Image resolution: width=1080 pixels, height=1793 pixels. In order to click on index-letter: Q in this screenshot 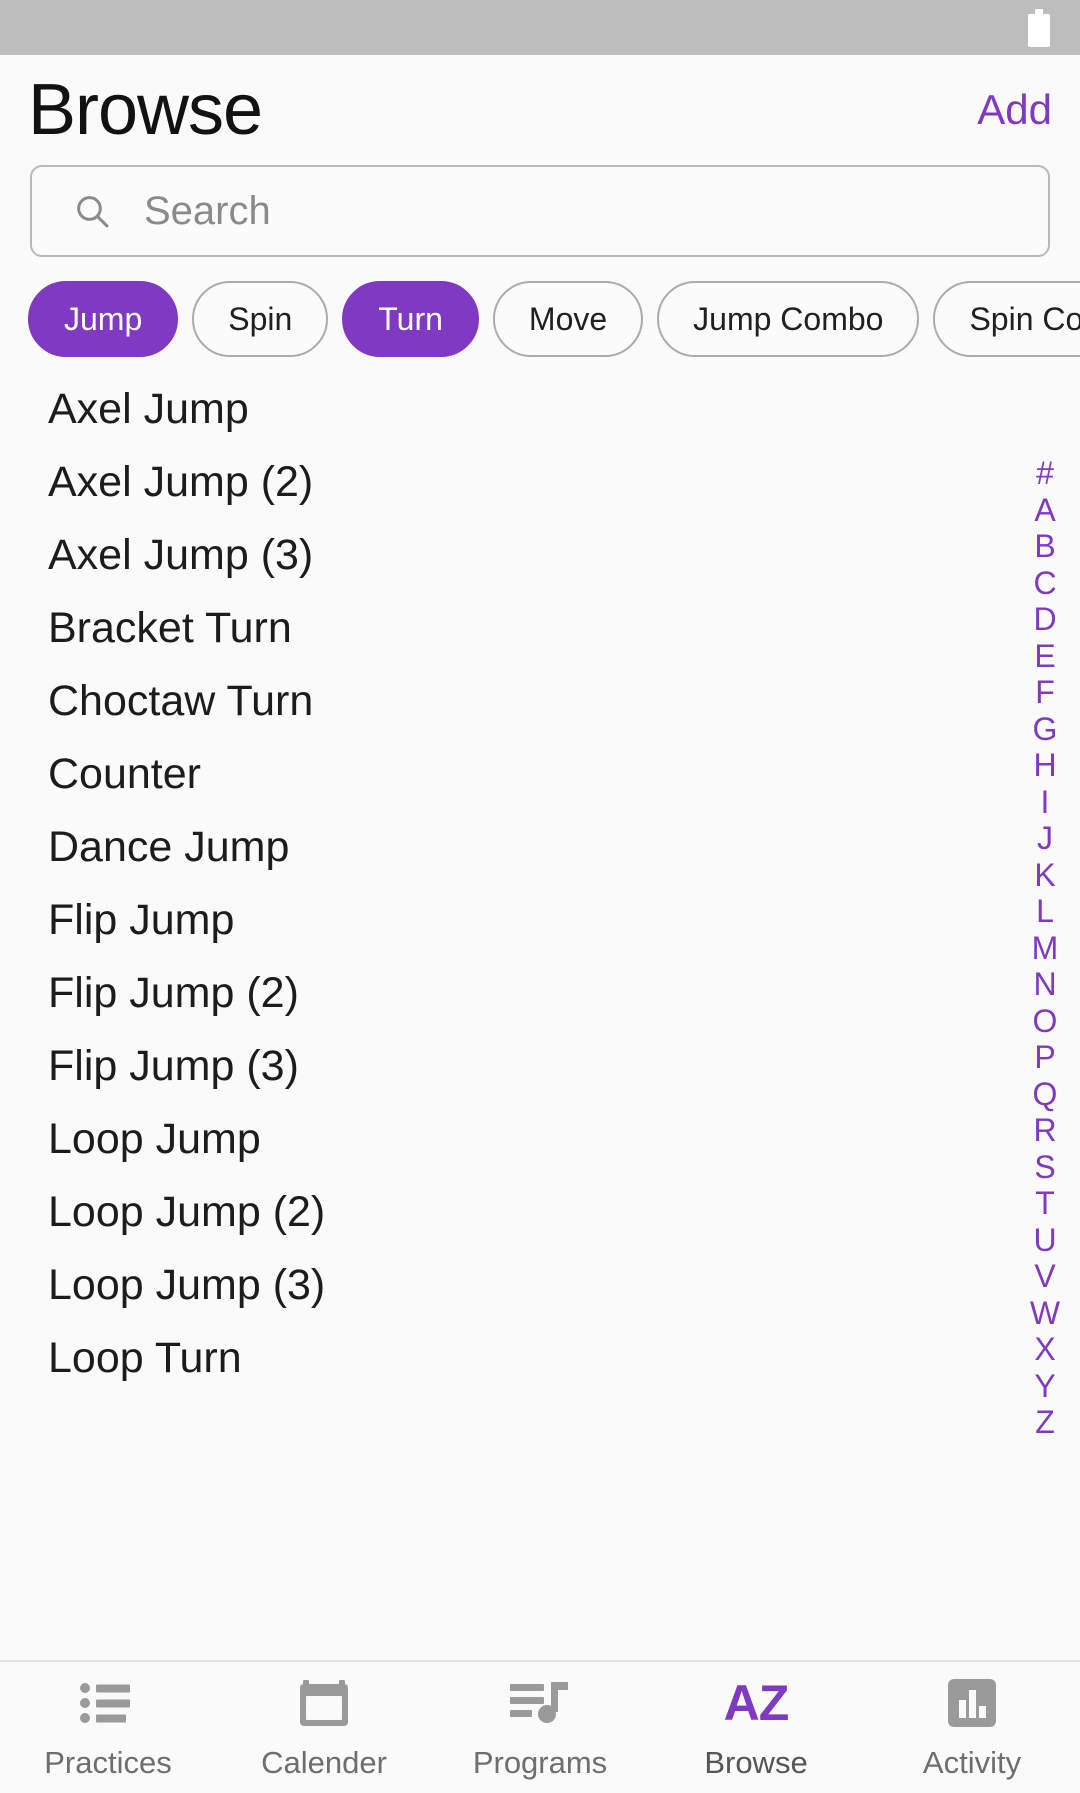, I will do `click(1045, 1094)`.